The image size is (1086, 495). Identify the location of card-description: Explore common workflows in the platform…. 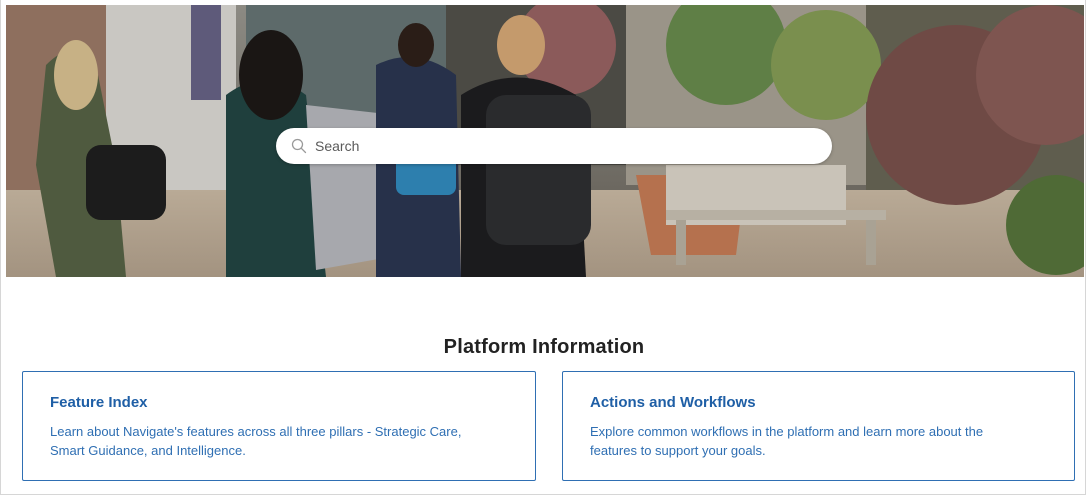
(787, 441).